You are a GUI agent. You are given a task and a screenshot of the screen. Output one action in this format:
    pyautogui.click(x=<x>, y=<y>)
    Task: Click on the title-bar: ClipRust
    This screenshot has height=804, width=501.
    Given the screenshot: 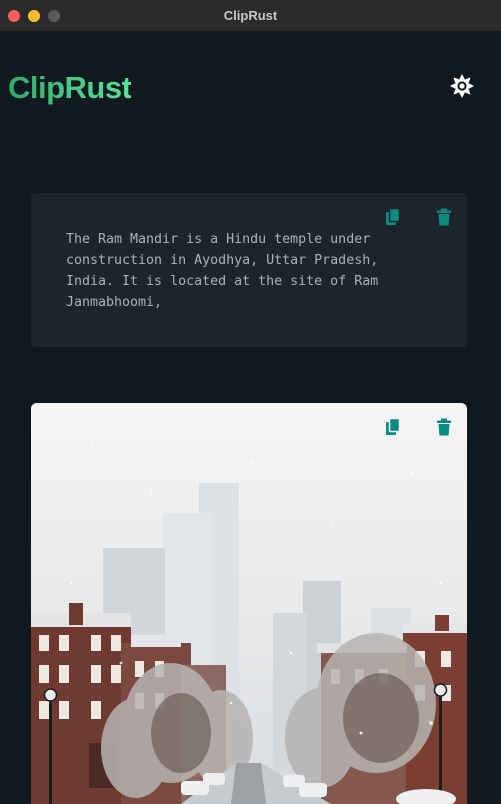 What is the action you would take?
    pyautogui.click(x=250, y=16)
    